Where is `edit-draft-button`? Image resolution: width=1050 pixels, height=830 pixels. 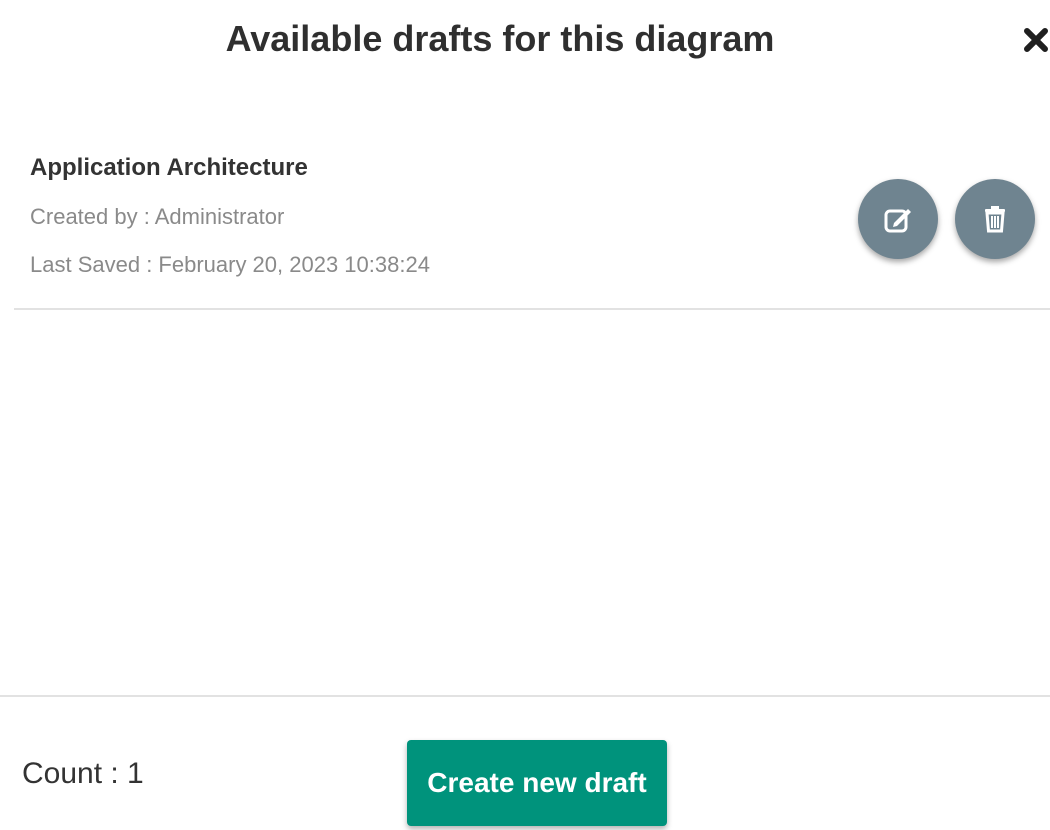 edit-draft-button is located at coordinates (898, 219).